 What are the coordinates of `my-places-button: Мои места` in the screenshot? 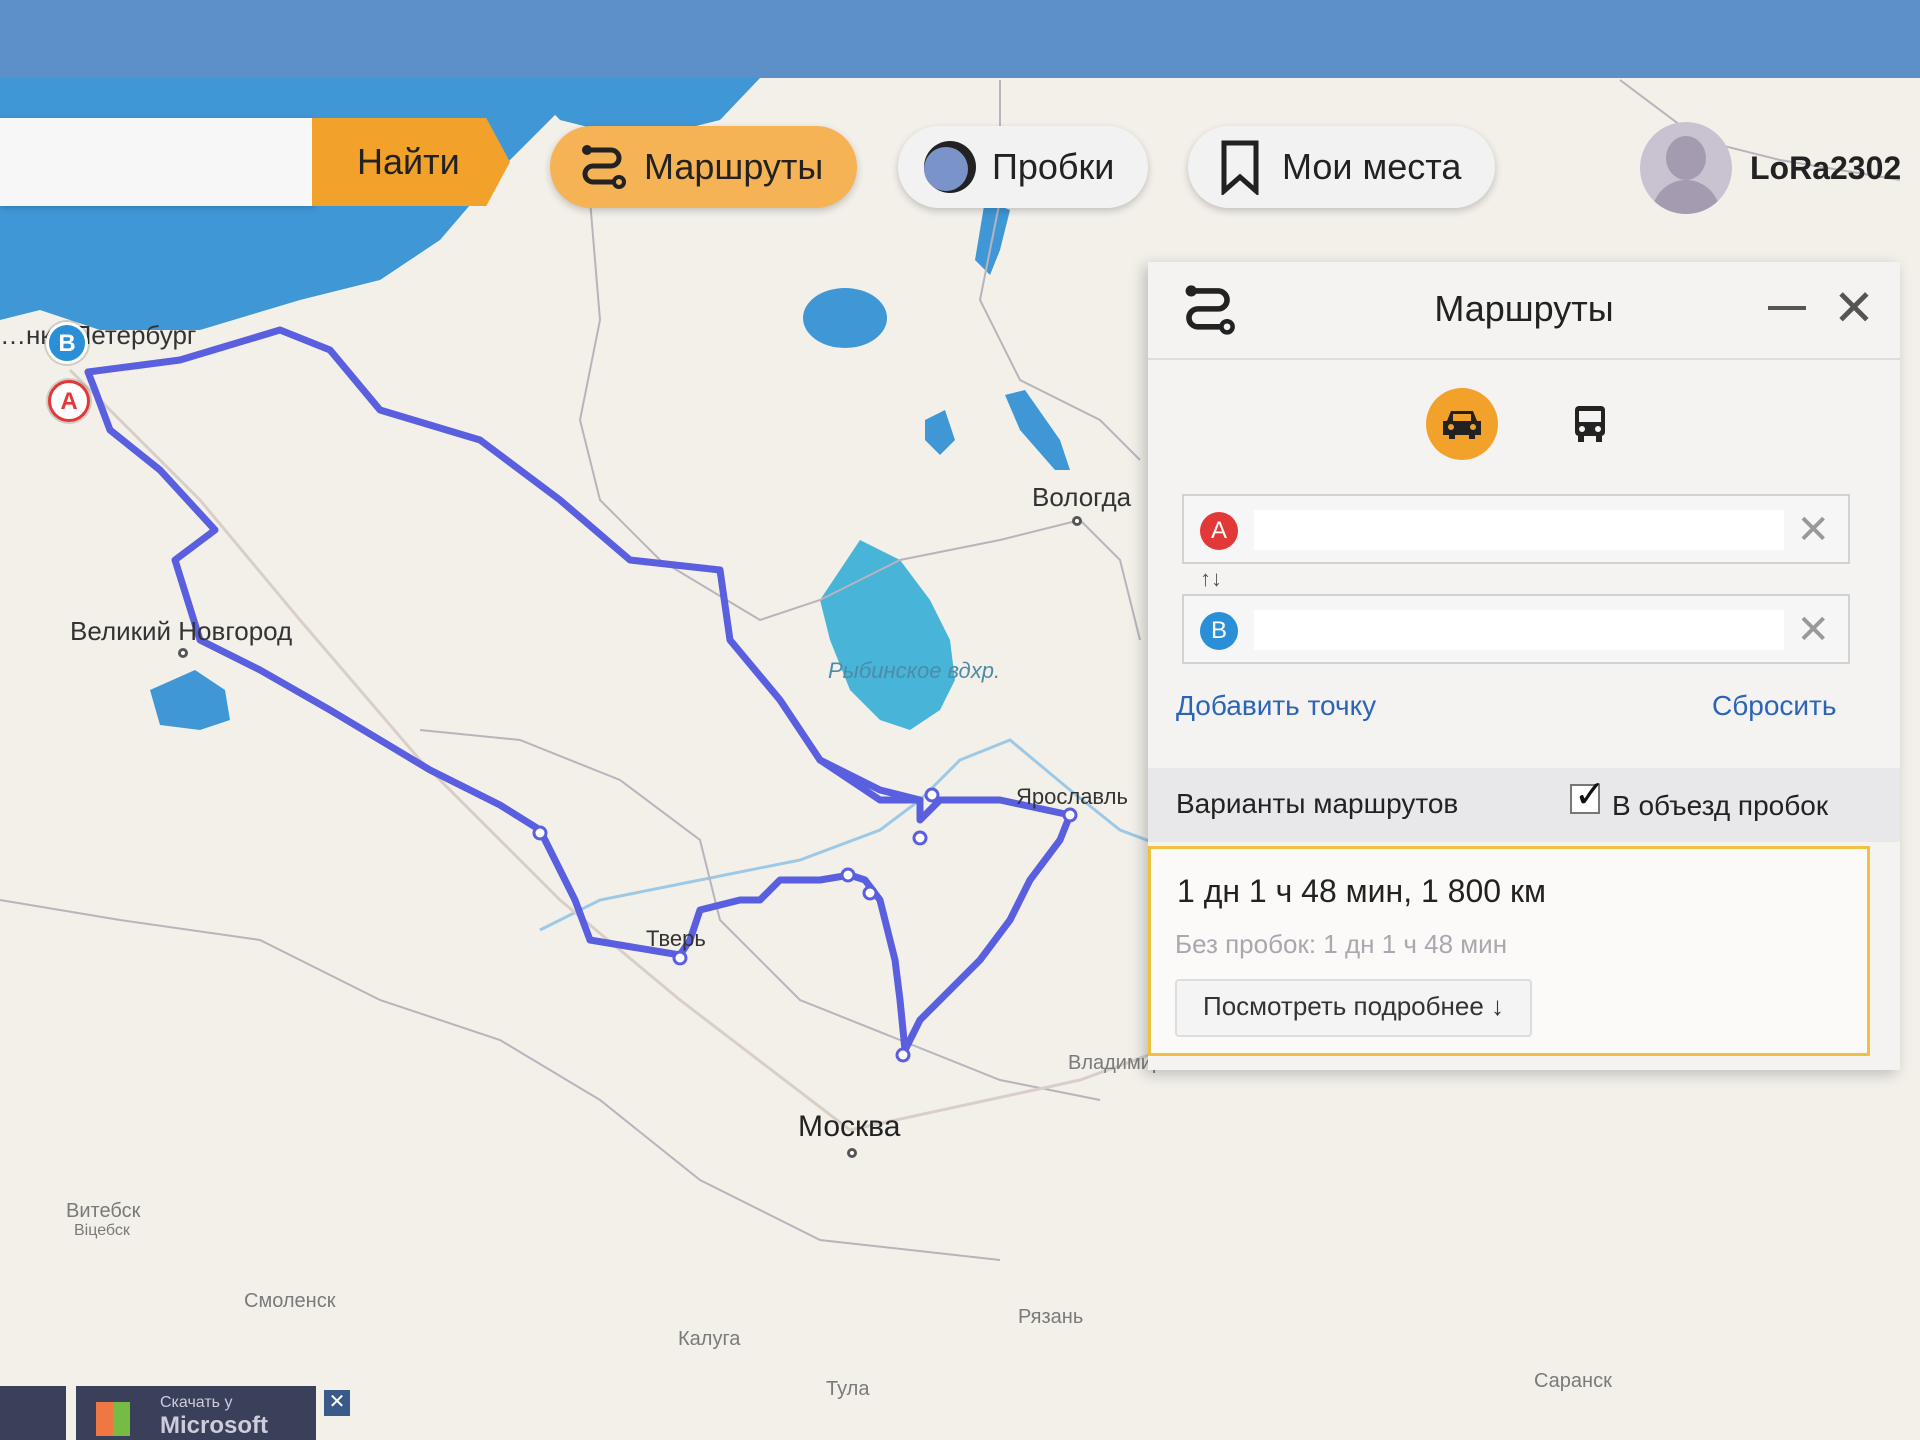 It's located at (1342, 167).